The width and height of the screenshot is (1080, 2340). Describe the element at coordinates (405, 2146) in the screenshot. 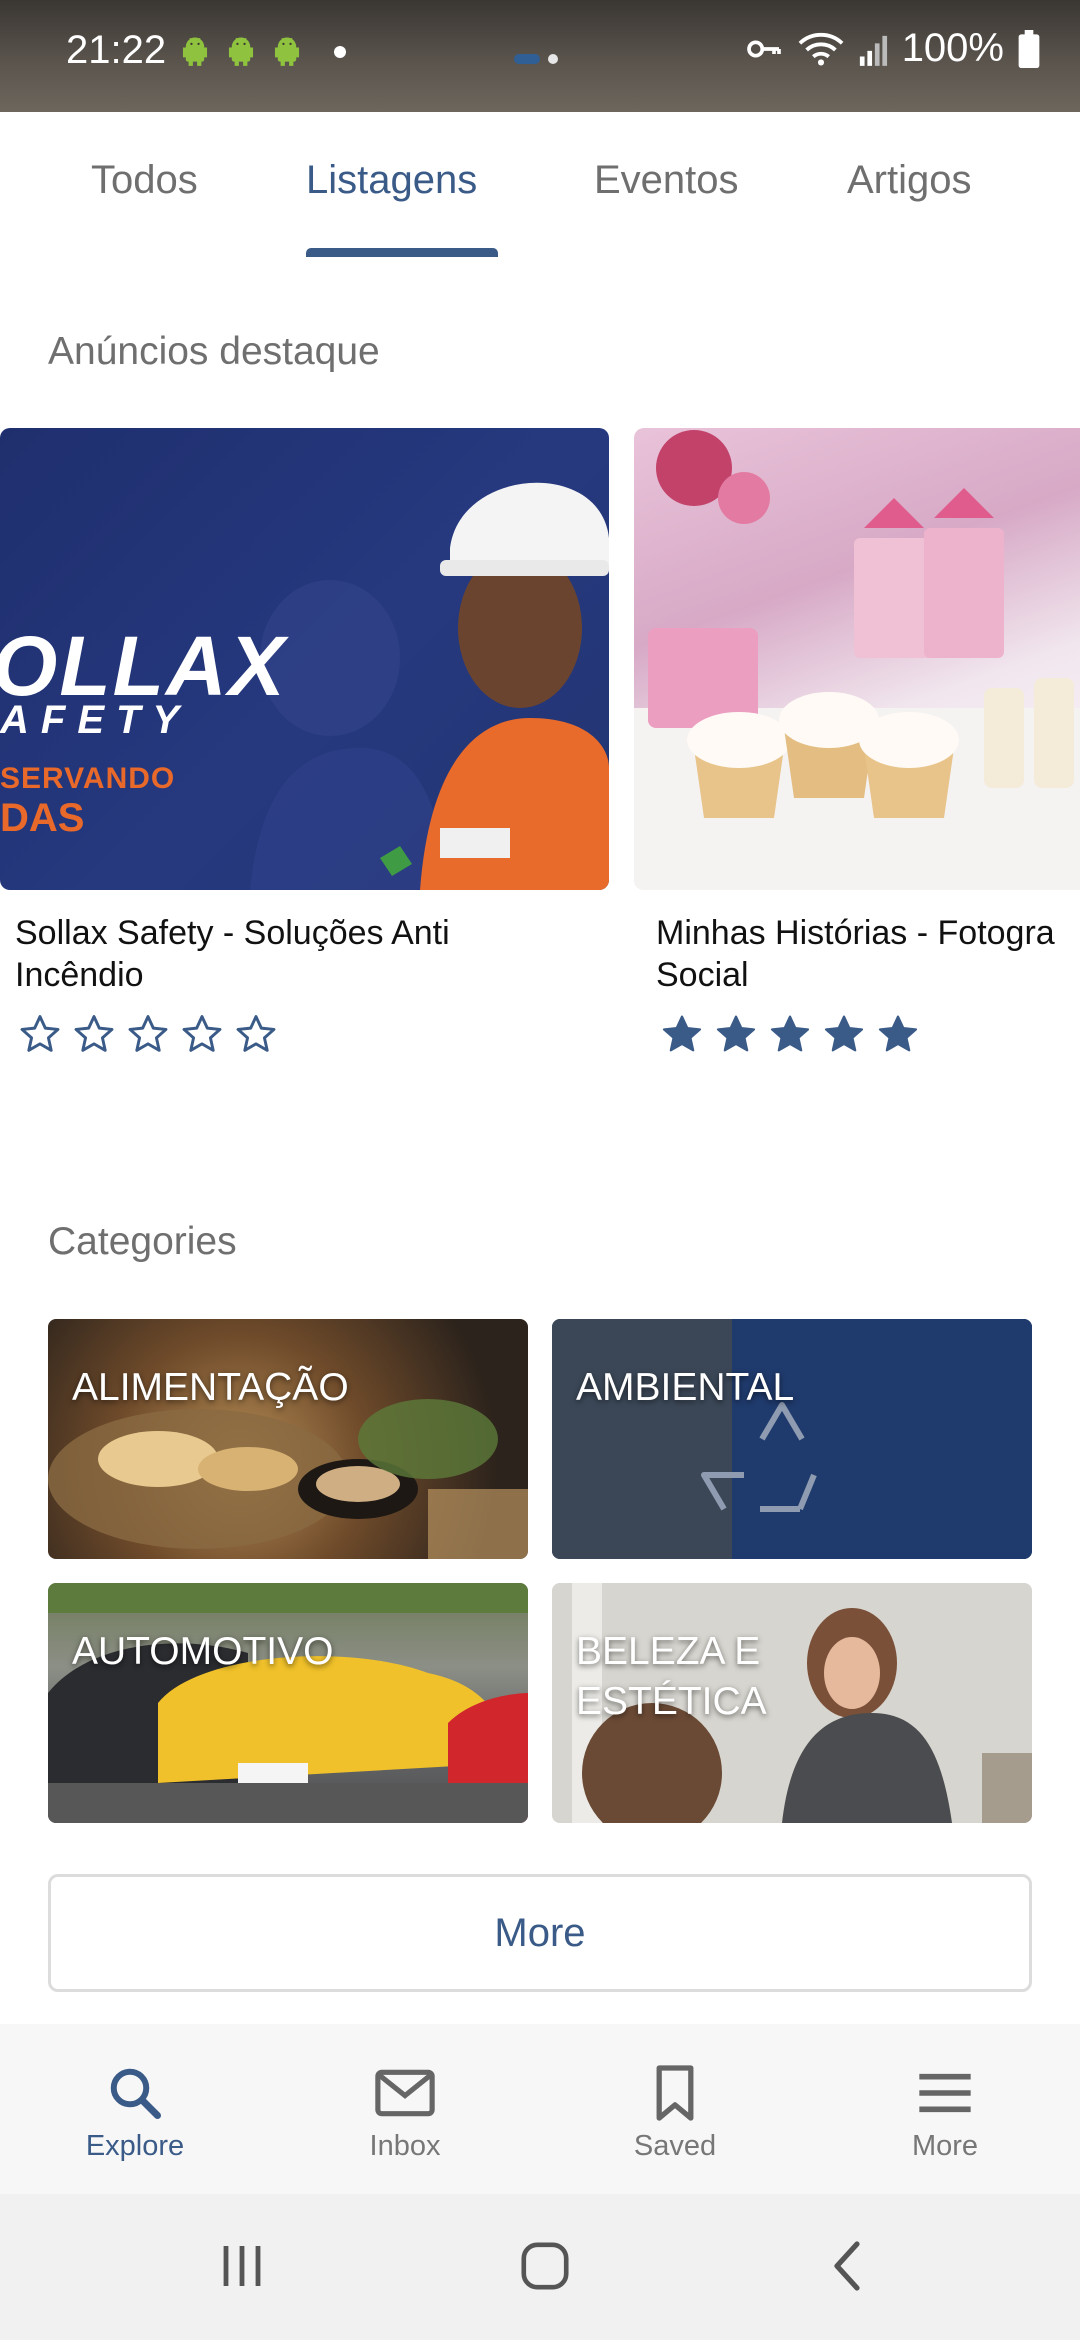

I see `nav-label: Inbox` at that location.